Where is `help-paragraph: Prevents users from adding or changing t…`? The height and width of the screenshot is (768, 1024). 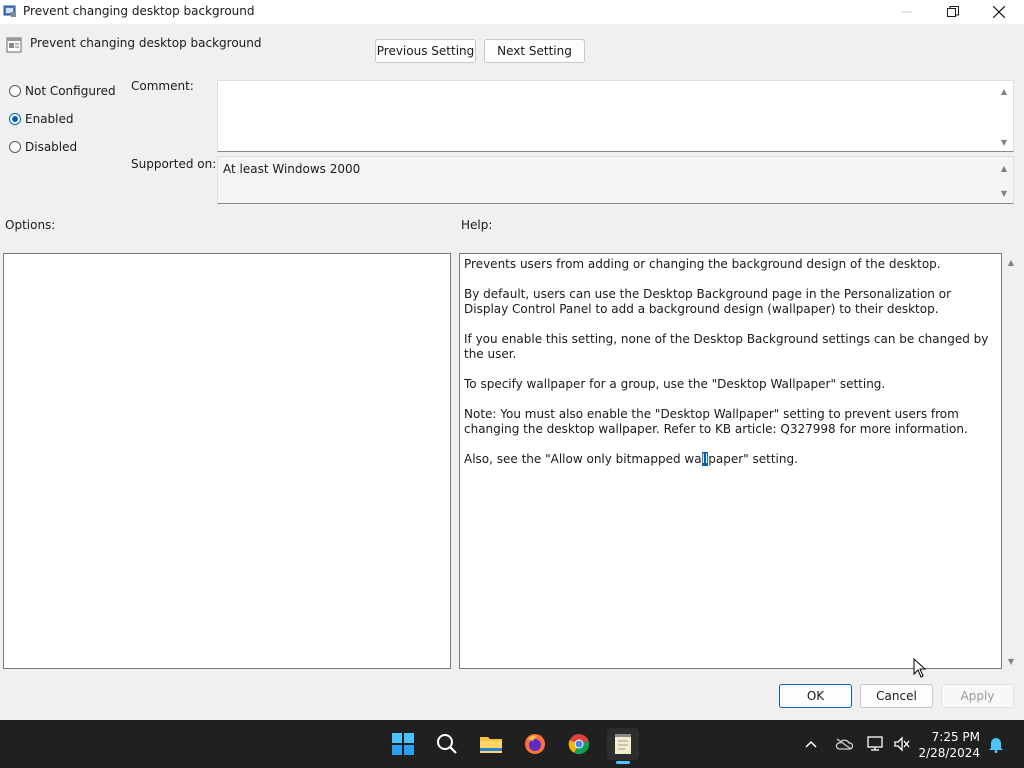 help-paragraph: Prevents users from adding or changing t… is located at coordinates (702, 264).